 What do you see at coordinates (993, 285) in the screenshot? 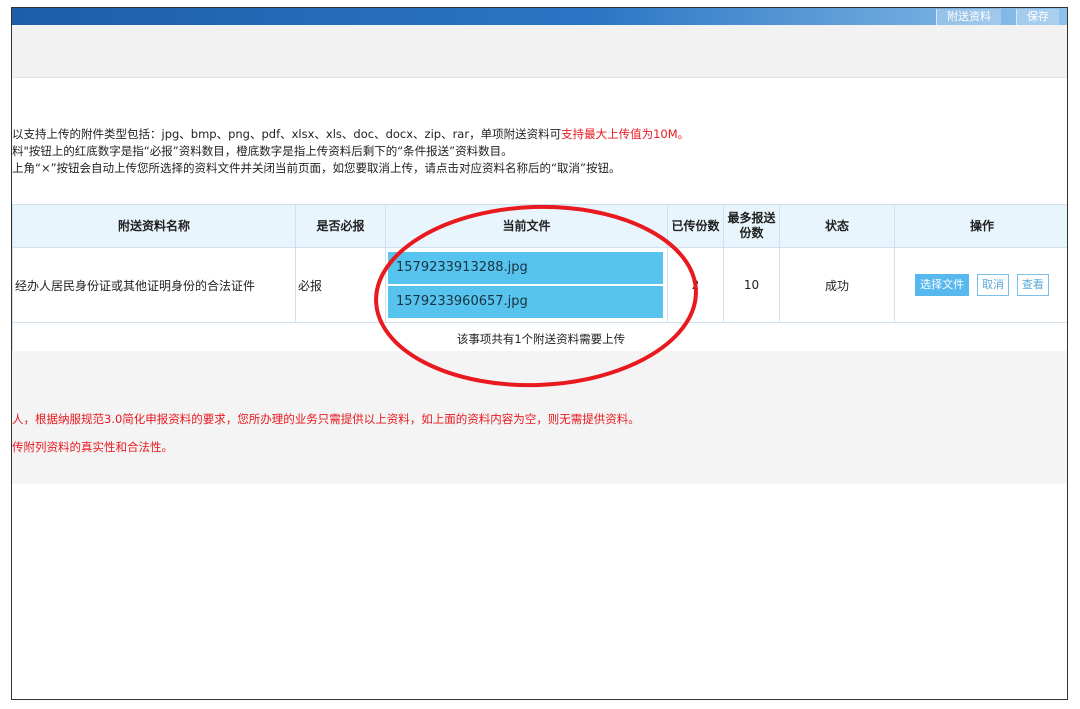
I see `cancel-button: 取消` at bounding box center [993, 285].